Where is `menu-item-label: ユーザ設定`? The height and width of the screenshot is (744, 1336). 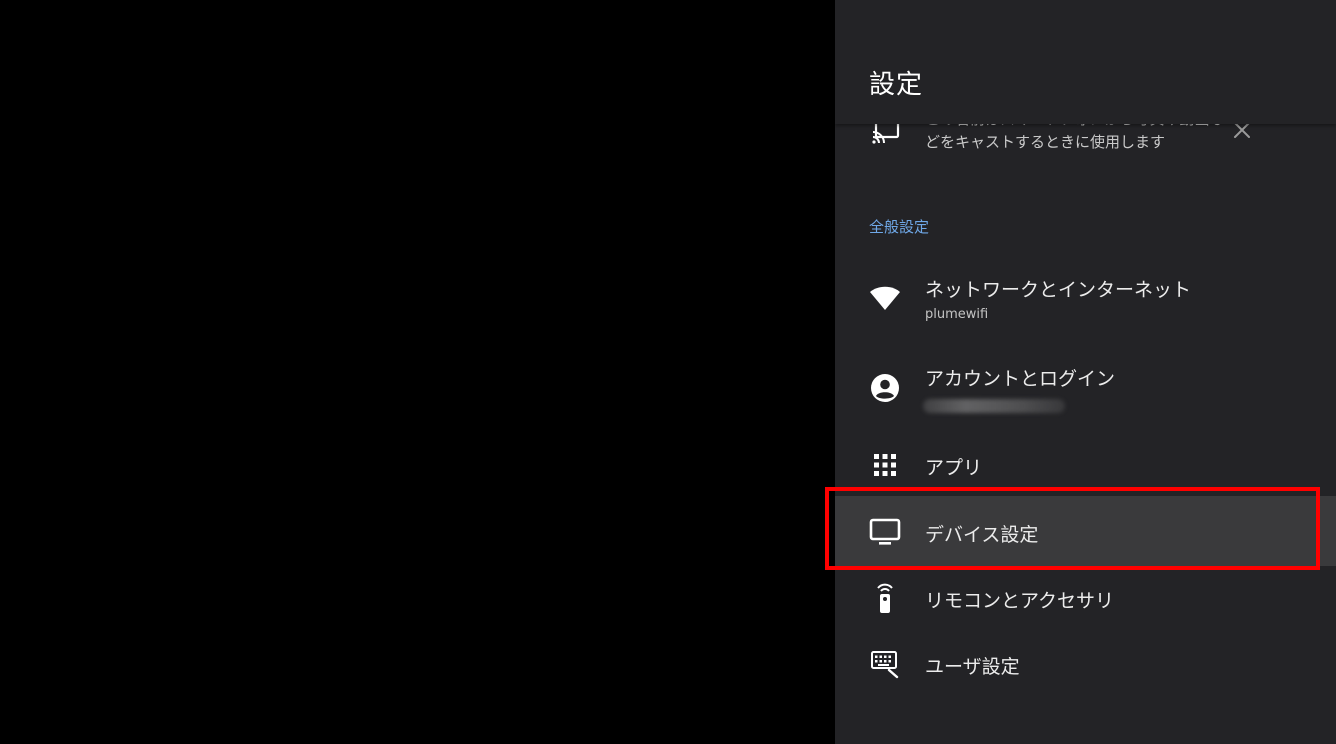
menu-item-label: ユーザ設定 is located at coordinates (972, 667).